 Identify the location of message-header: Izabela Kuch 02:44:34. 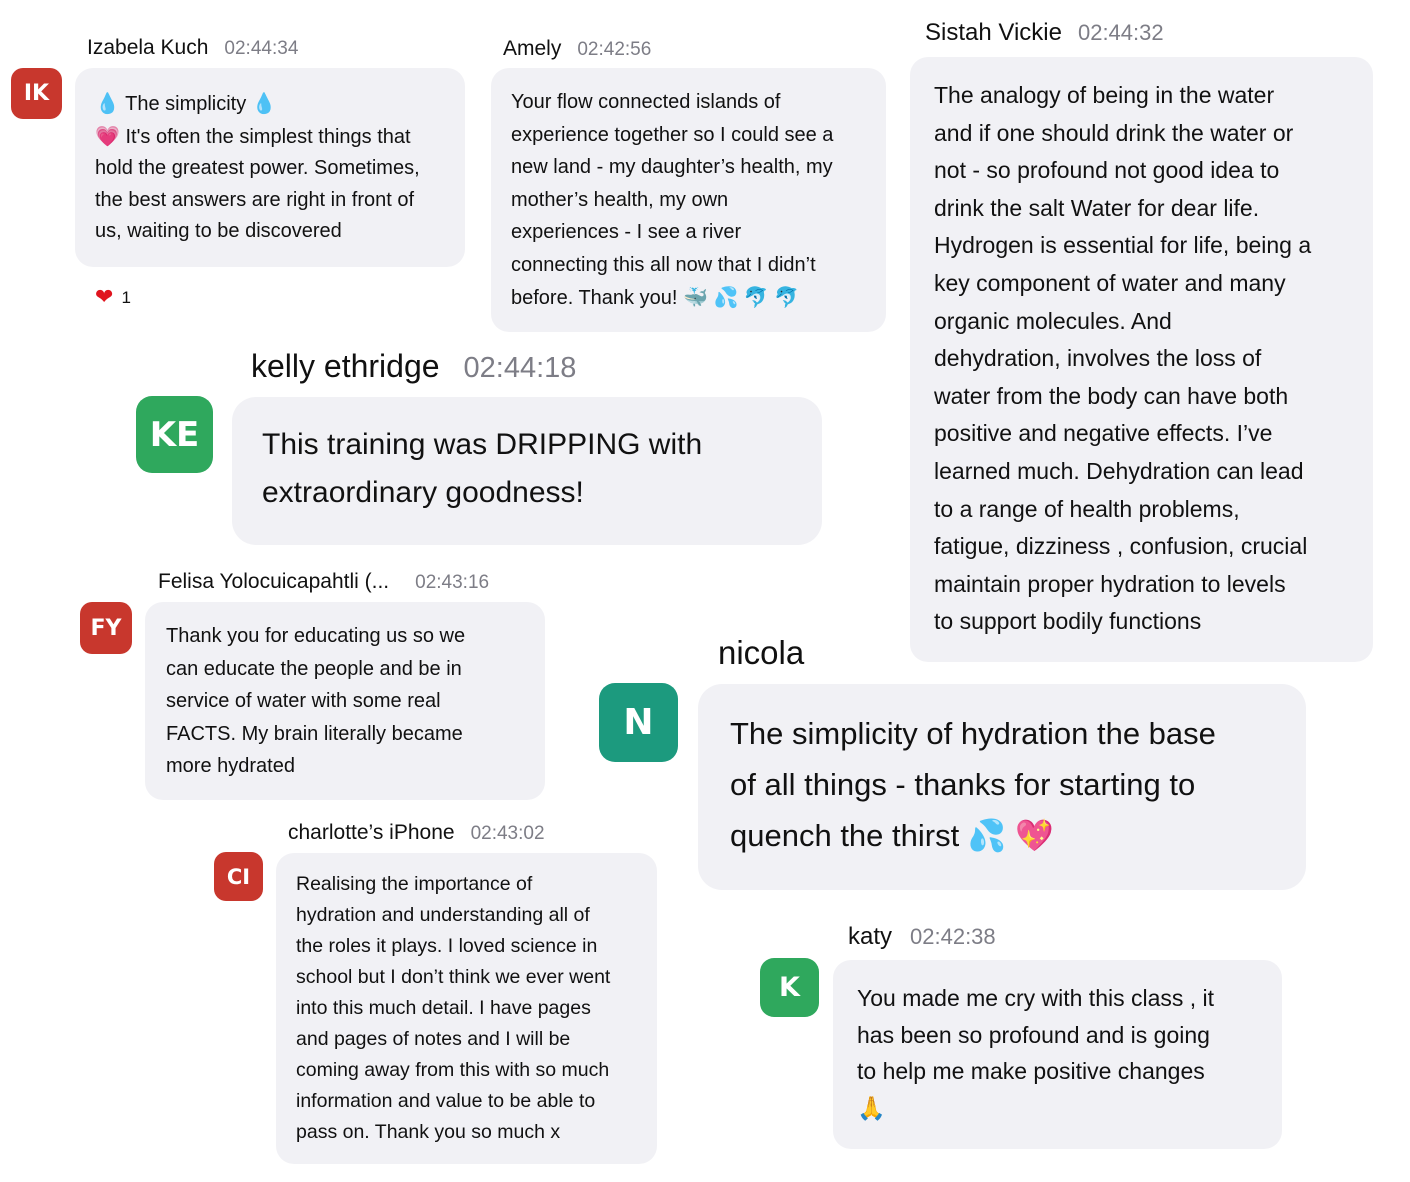
(192, 48).